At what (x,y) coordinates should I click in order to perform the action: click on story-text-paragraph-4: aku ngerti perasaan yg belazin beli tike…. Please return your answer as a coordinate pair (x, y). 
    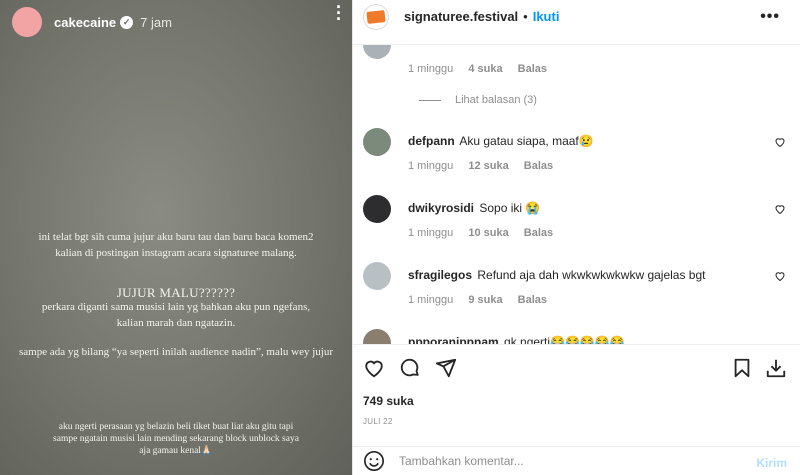
    Looking at the image, I should click on (176, 439).